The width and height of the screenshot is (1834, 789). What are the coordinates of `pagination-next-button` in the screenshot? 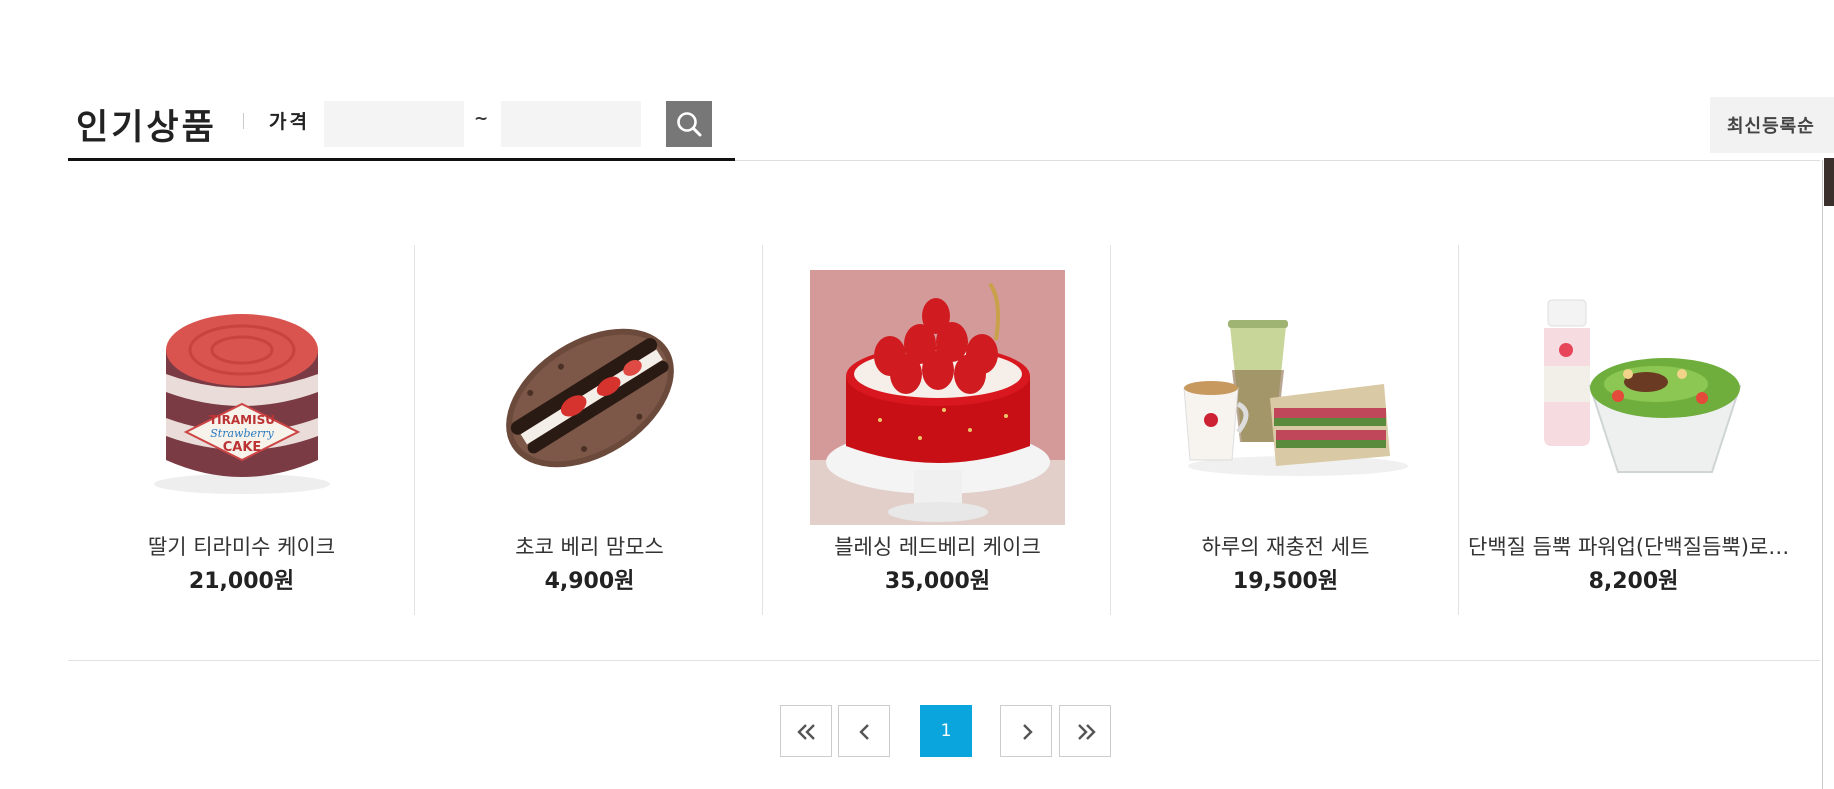 It's located at (1026, 731).